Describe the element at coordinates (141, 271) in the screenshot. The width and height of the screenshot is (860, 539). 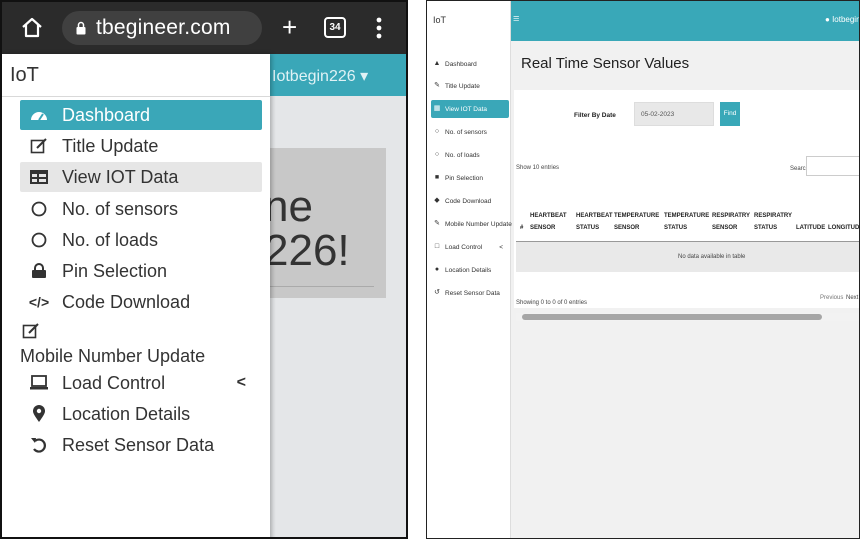
I see `menu-item-pin-selection: Pin Selection` at that location.